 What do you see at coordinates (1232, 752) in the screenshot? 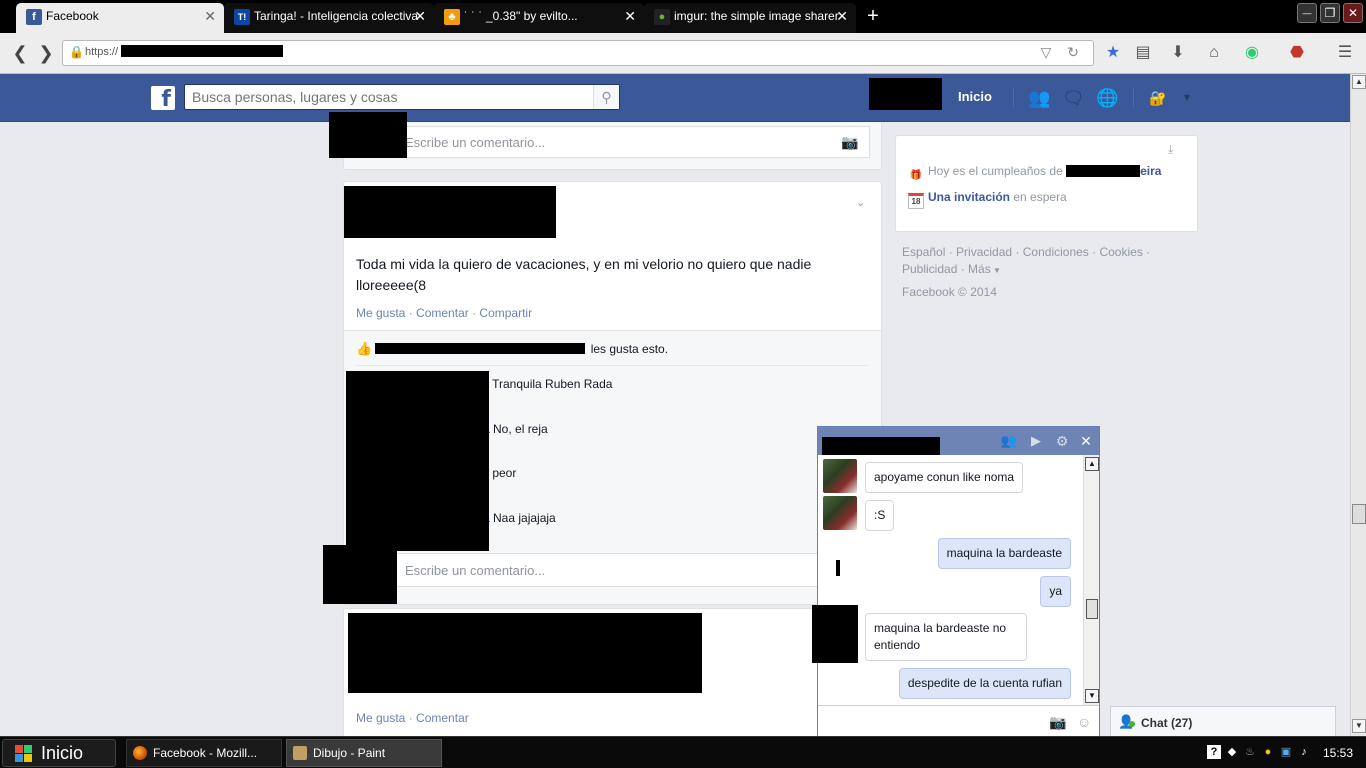
I see `network-icon: ◆` at bounding box center [1232, 752].